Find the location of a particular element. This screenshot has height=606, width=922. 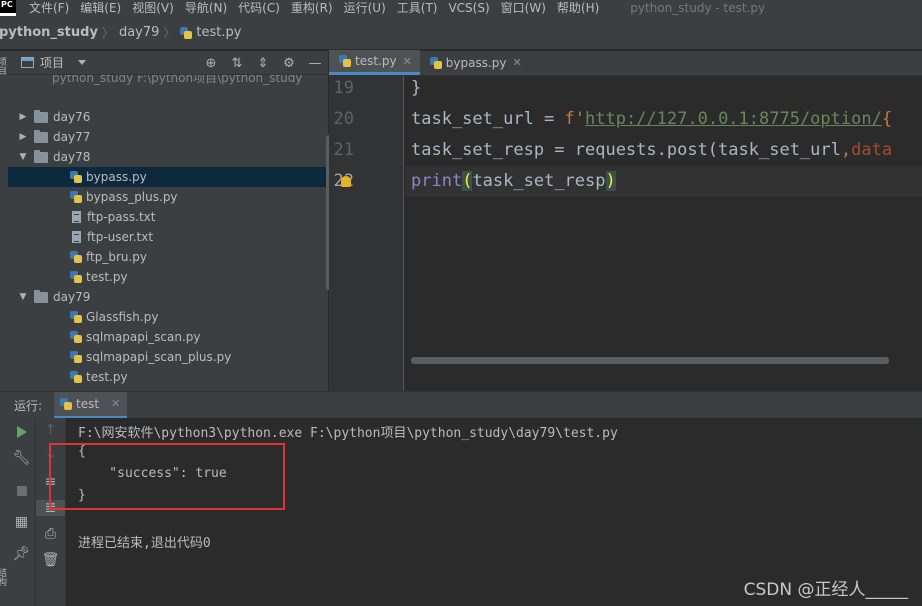

editor-horizontal-scrollbar is located at coordinates (650, 360).